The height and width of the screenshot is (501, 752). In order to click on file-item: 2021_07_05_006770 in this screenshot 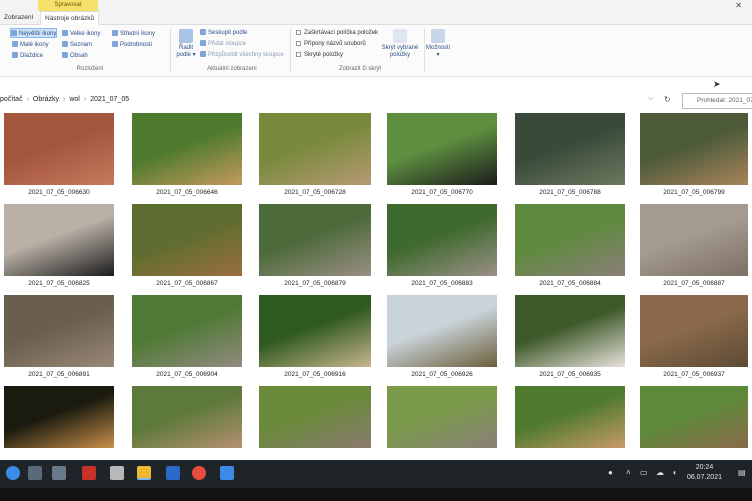, I will do `click(442, 157)`.